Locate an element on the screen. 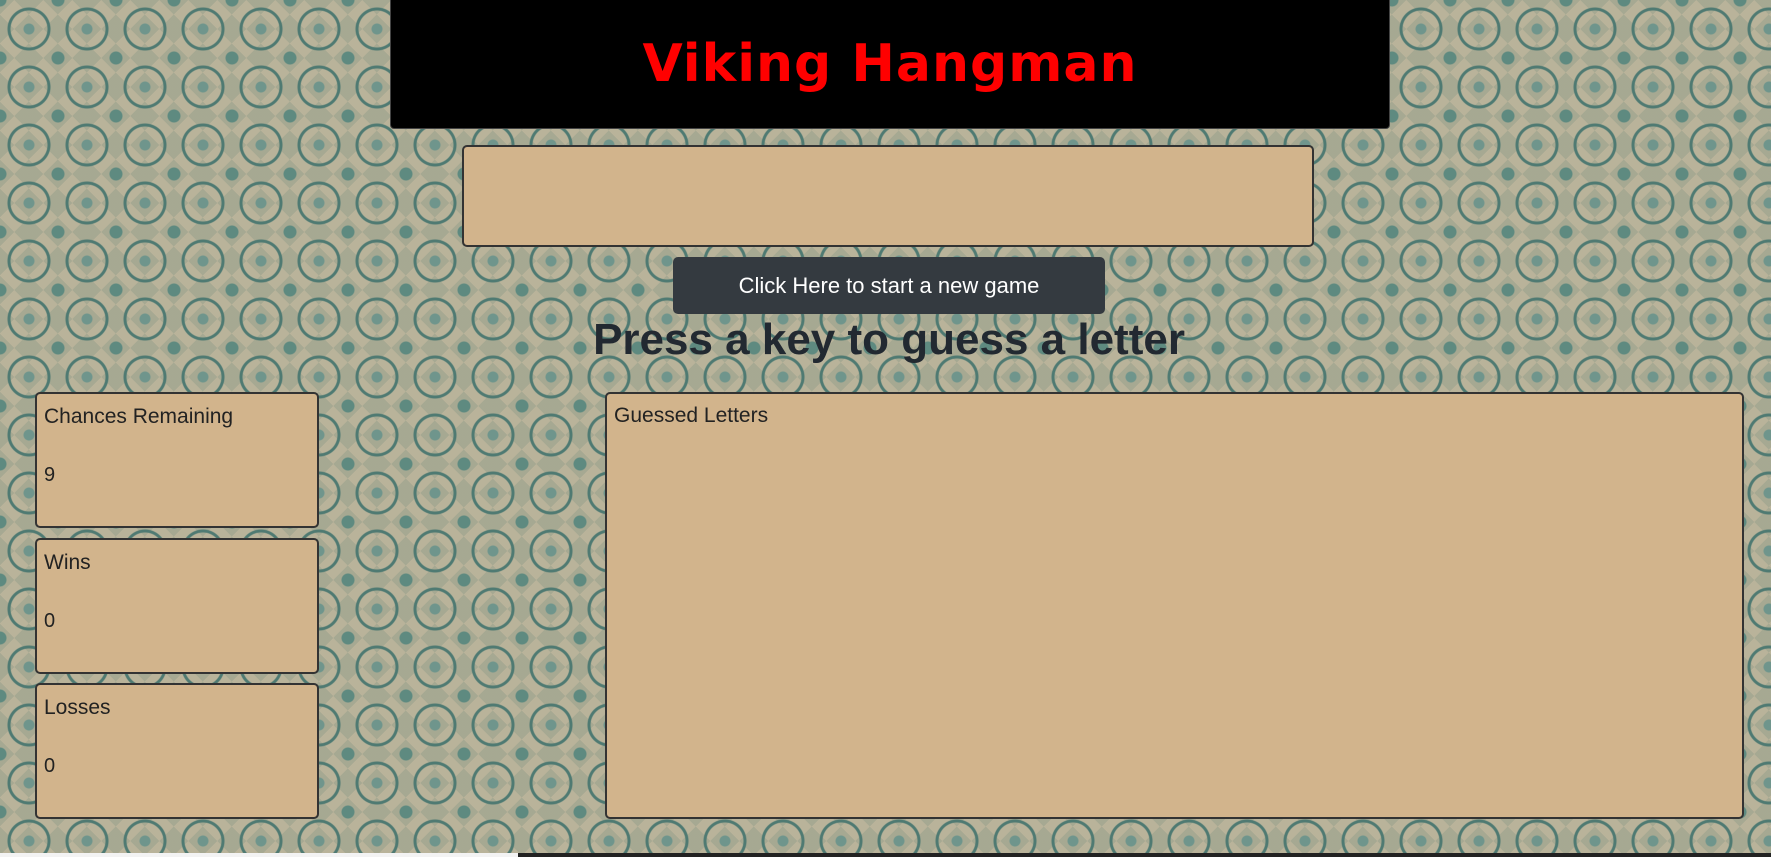 This screenshot has width=1771, height=857. losses-value: 0 is located at coordinates (50, 766).